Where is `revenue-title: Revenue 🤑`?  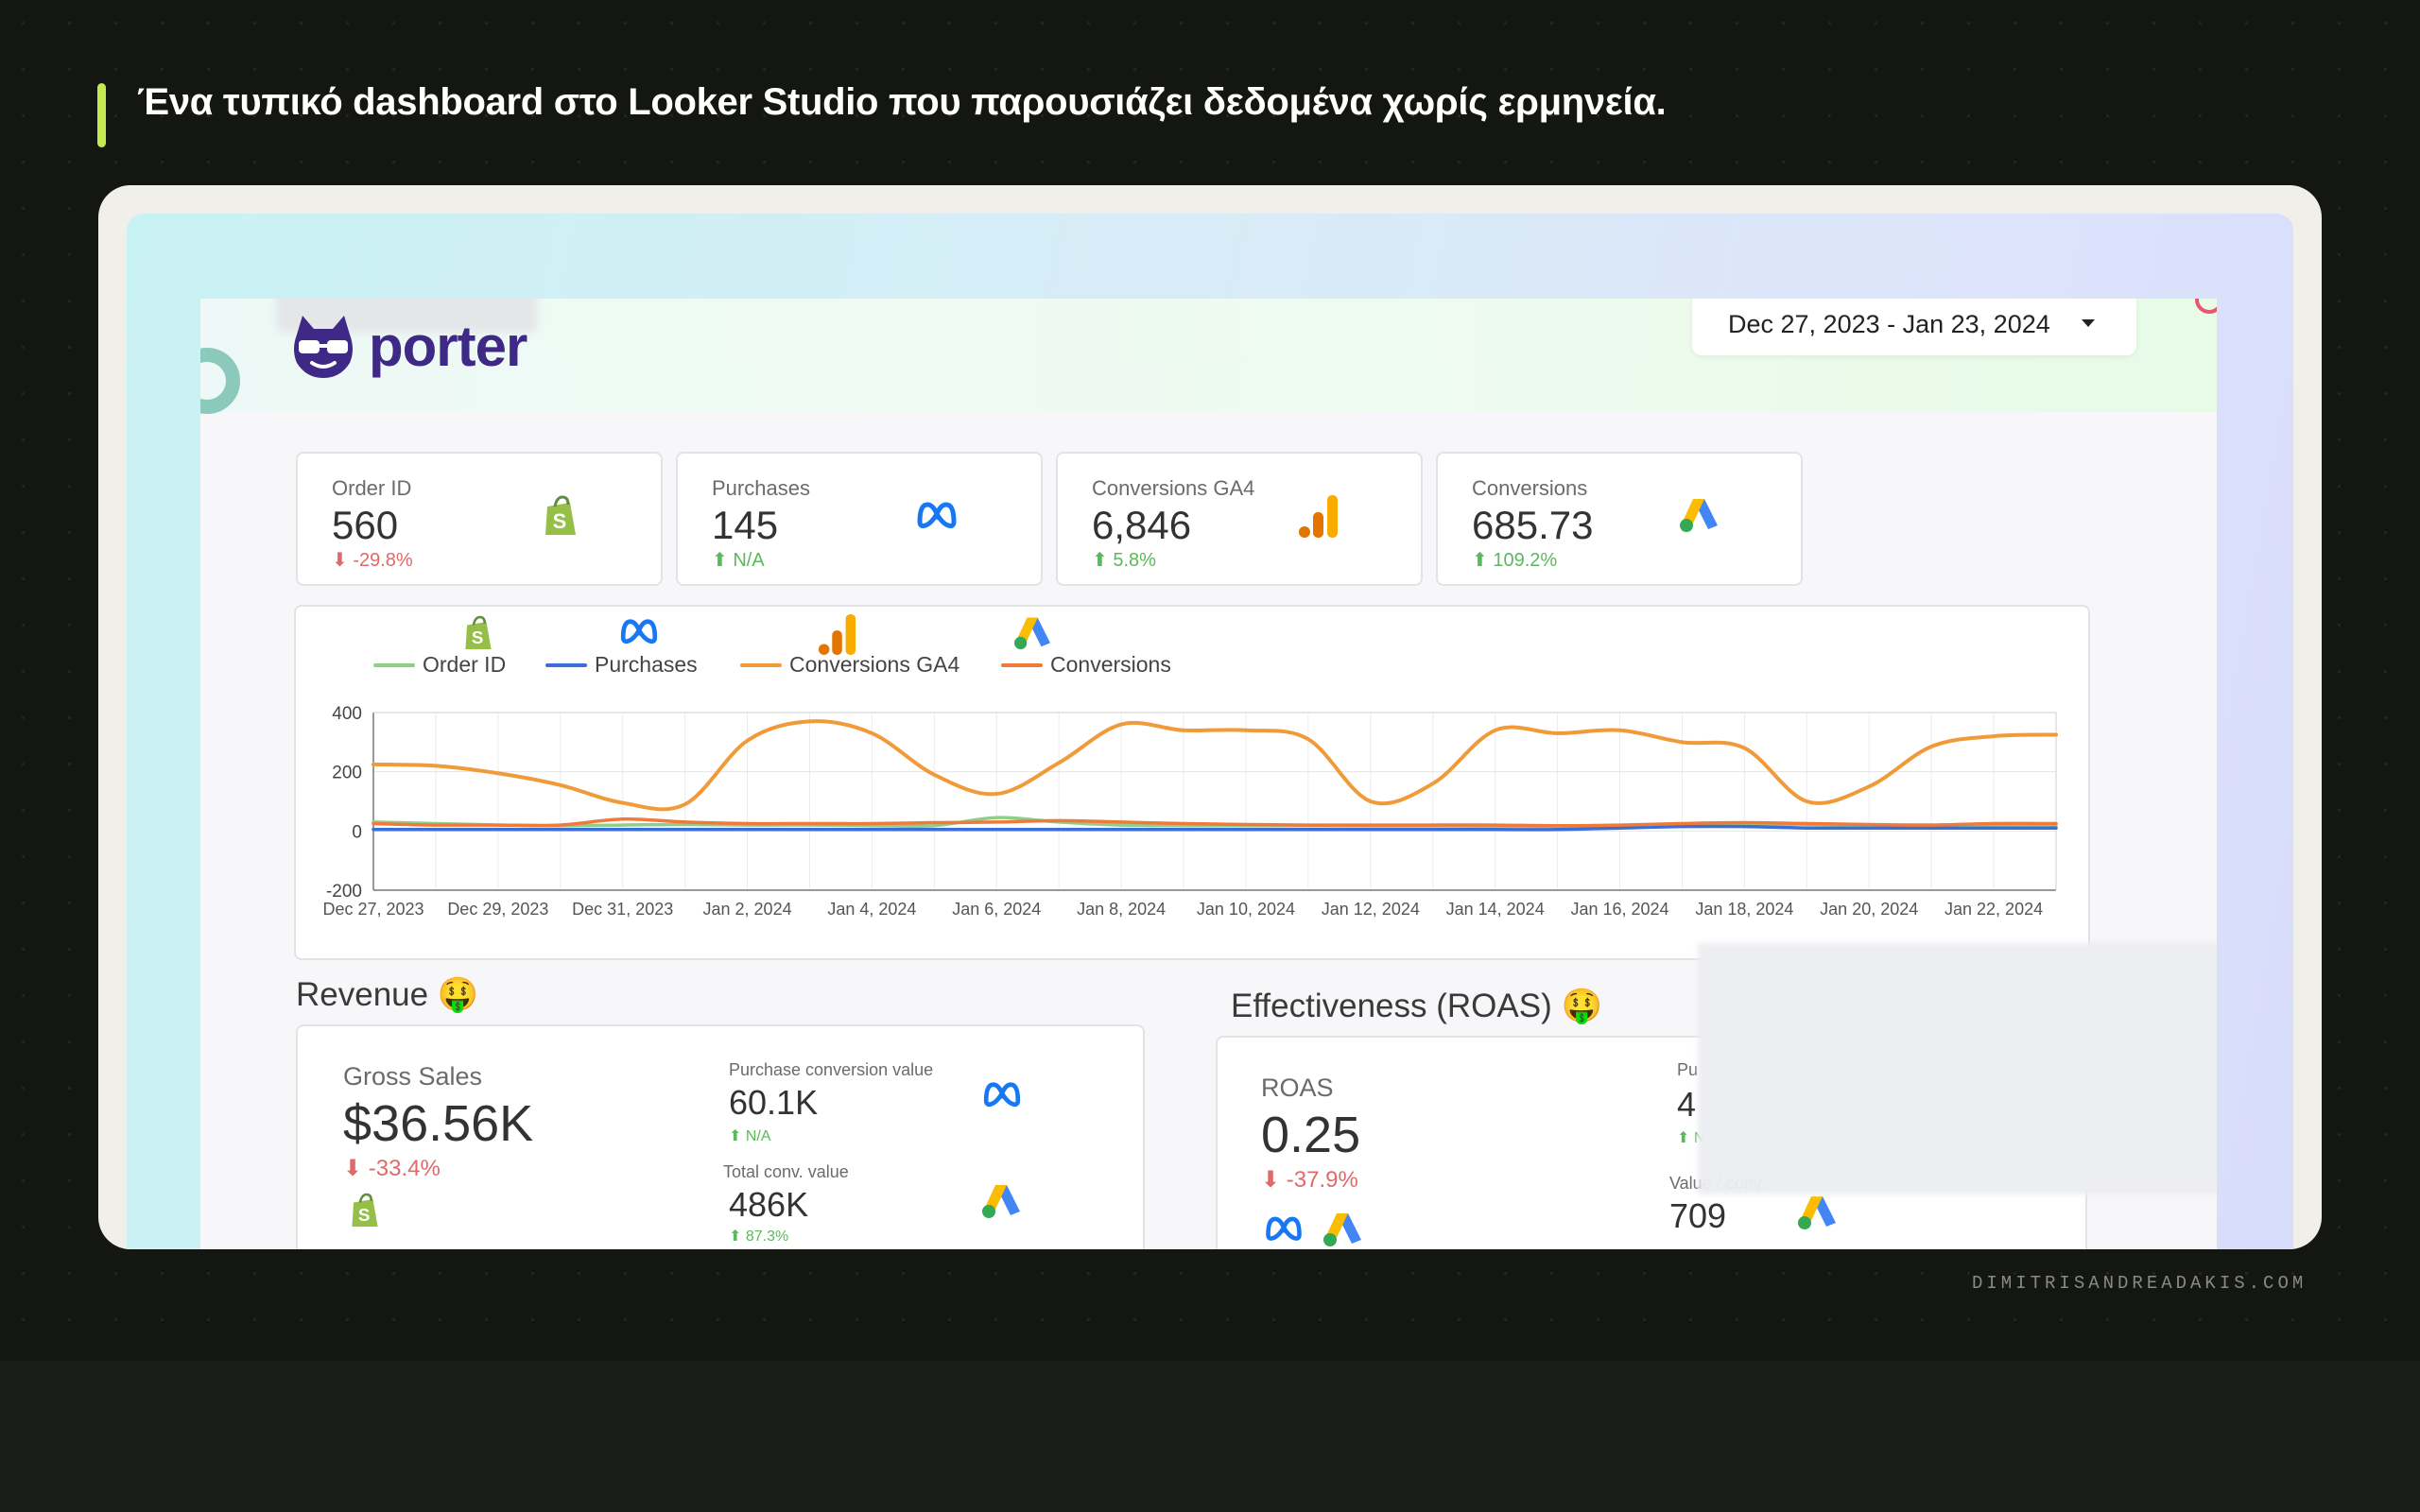
revenue-title: Revenue 🤑 is located at coordinates (387, 994).